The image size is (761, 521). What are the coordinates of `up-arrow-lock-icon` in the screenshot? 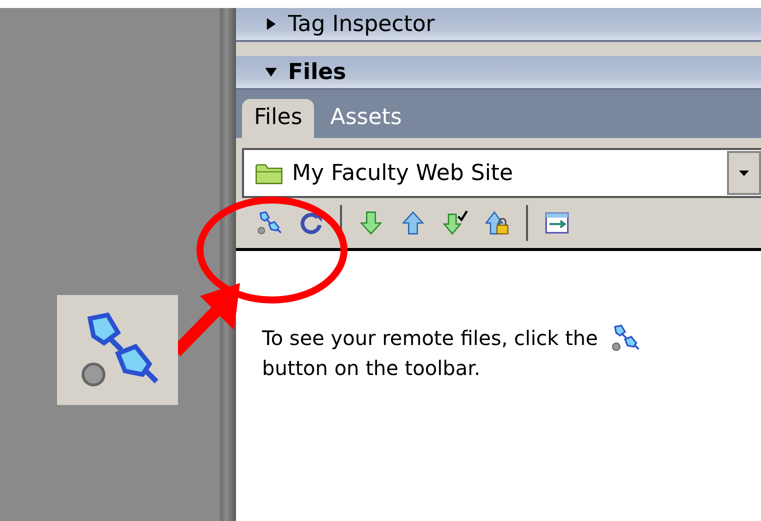 It's located at (497, 223).